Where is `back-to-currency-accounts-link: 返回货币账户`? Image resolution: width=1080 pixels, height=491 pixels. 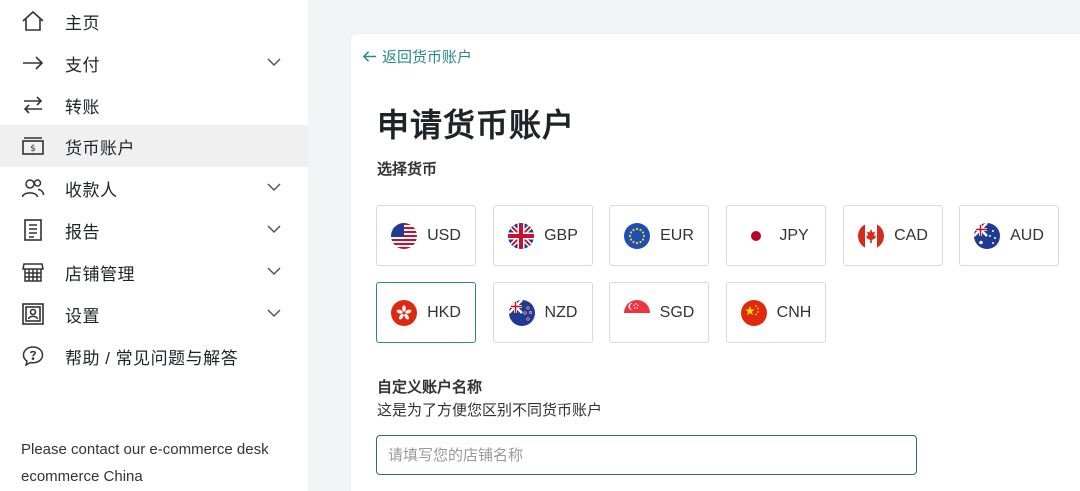 back-to-currency-accounts-link: 返回货币账户 is located at coordinates (417, 56).